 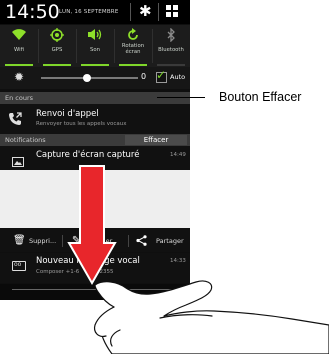 What do you see at coordinates (81, 124) in the screenshot?
I see `notification-subtitle: Renvoyer tous les appels vocaux` at bounding box center [81, 124].